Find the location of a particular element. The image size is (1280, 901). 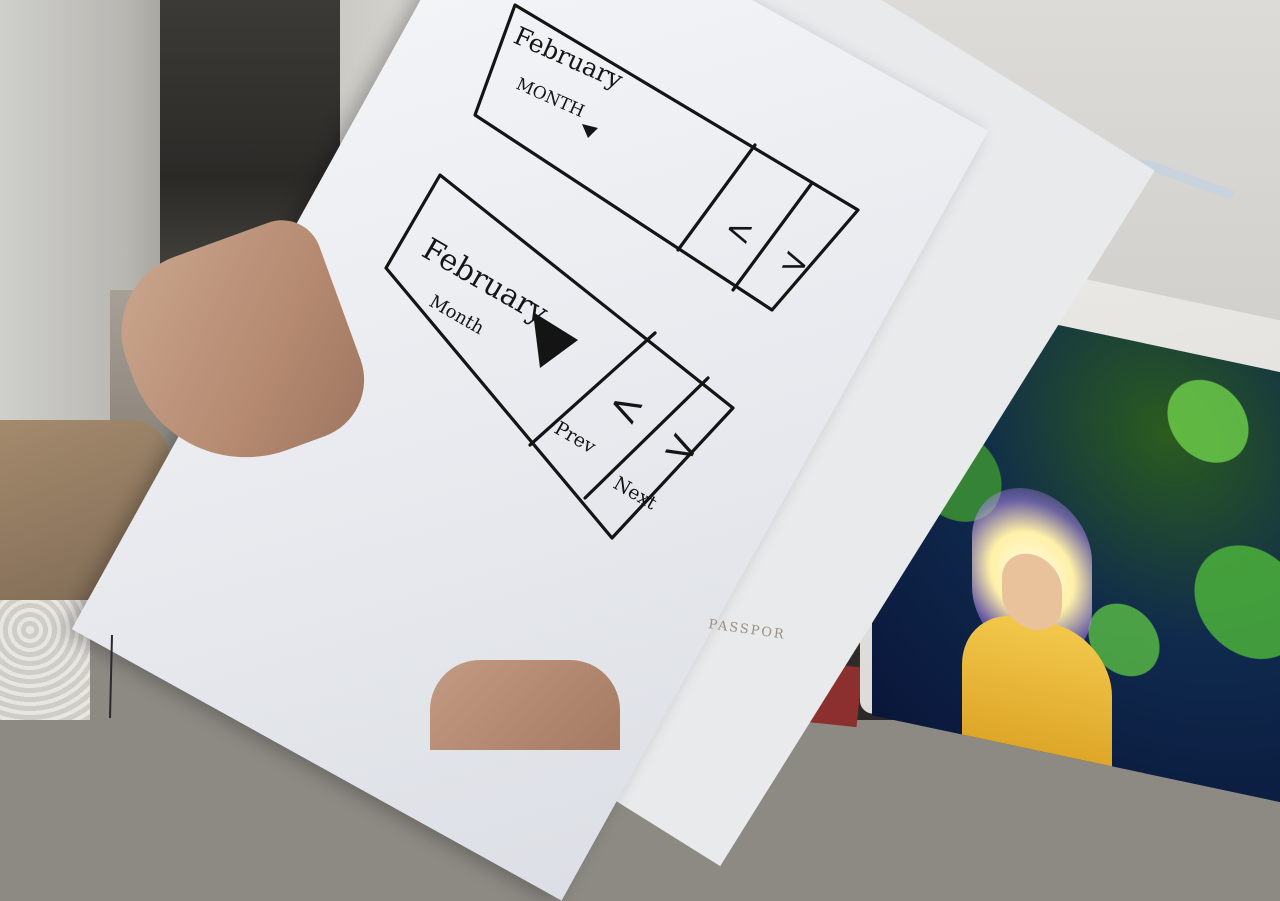

sketch-bottom-next-label: Next is located at coordinates (635, 493).